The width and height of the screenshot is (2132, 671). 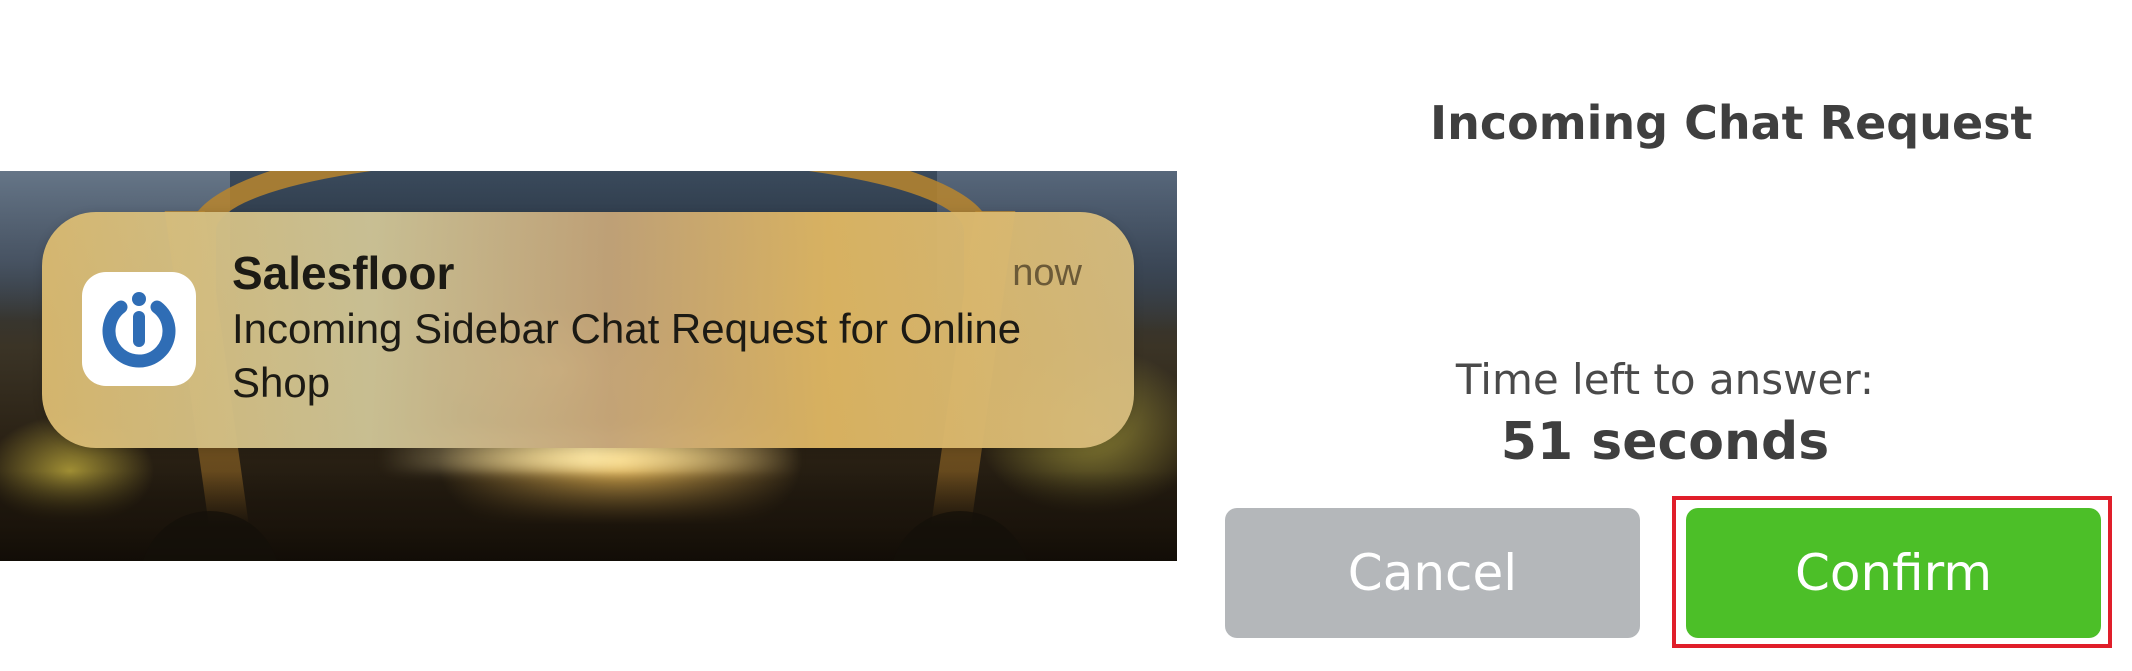 I want to click on time-left-value: 51 seconds, so click(x=1665, y=442).